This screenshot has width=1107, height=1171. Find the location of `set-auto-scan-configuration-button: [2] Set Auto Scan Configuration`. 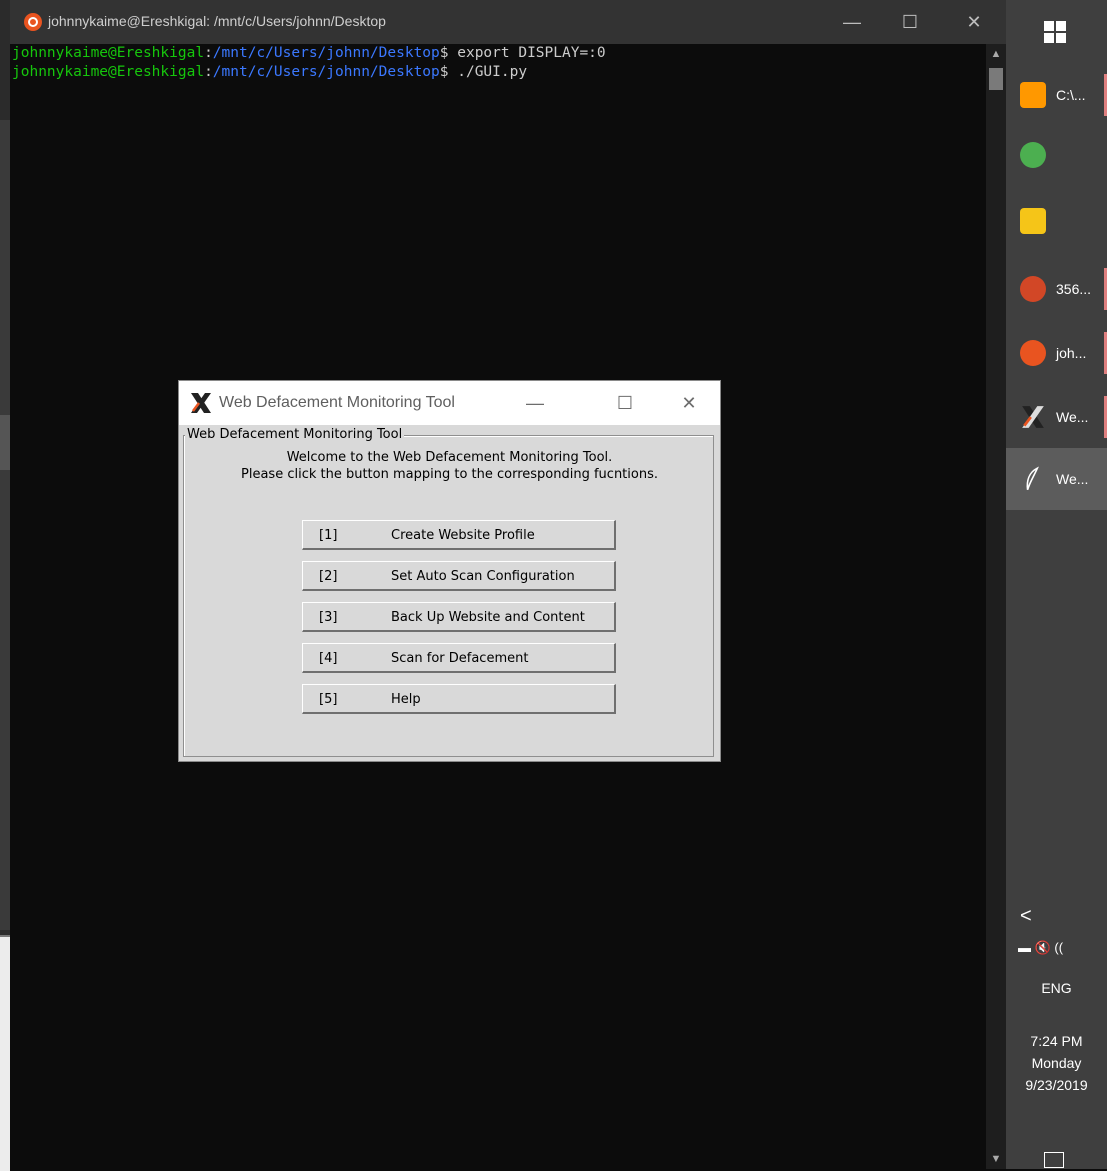

set-auto-scan-configuration-button: [2] Set Auto Scan Configuration is located at coordinates (459, 576).